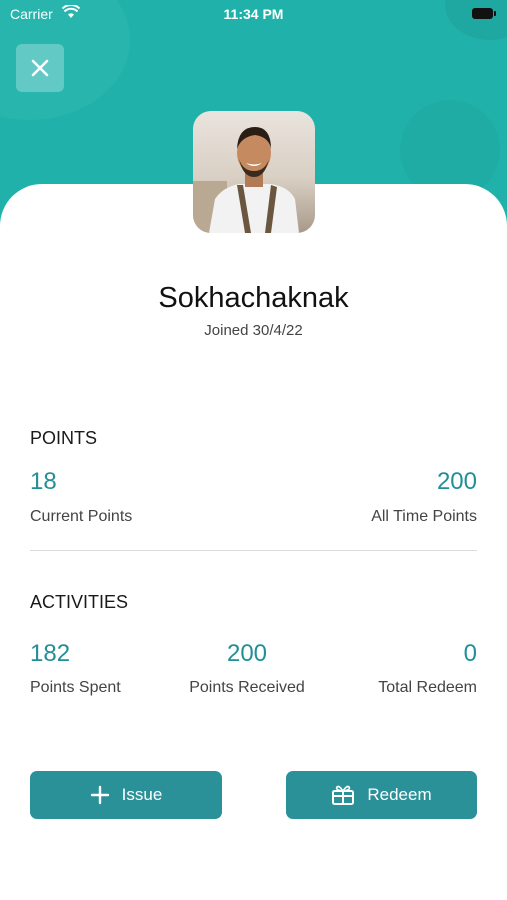  I want to click on issue-button: Issue, so click(126, 795).